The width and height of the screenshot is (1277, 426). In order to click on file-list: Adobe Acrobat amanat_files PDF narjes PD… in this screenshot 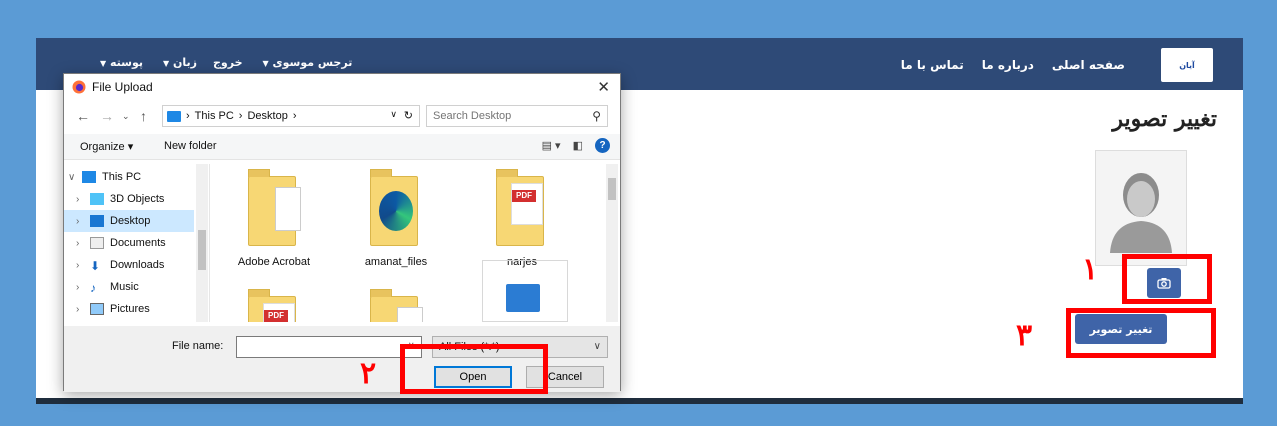, I will do `click(409, 243)`.